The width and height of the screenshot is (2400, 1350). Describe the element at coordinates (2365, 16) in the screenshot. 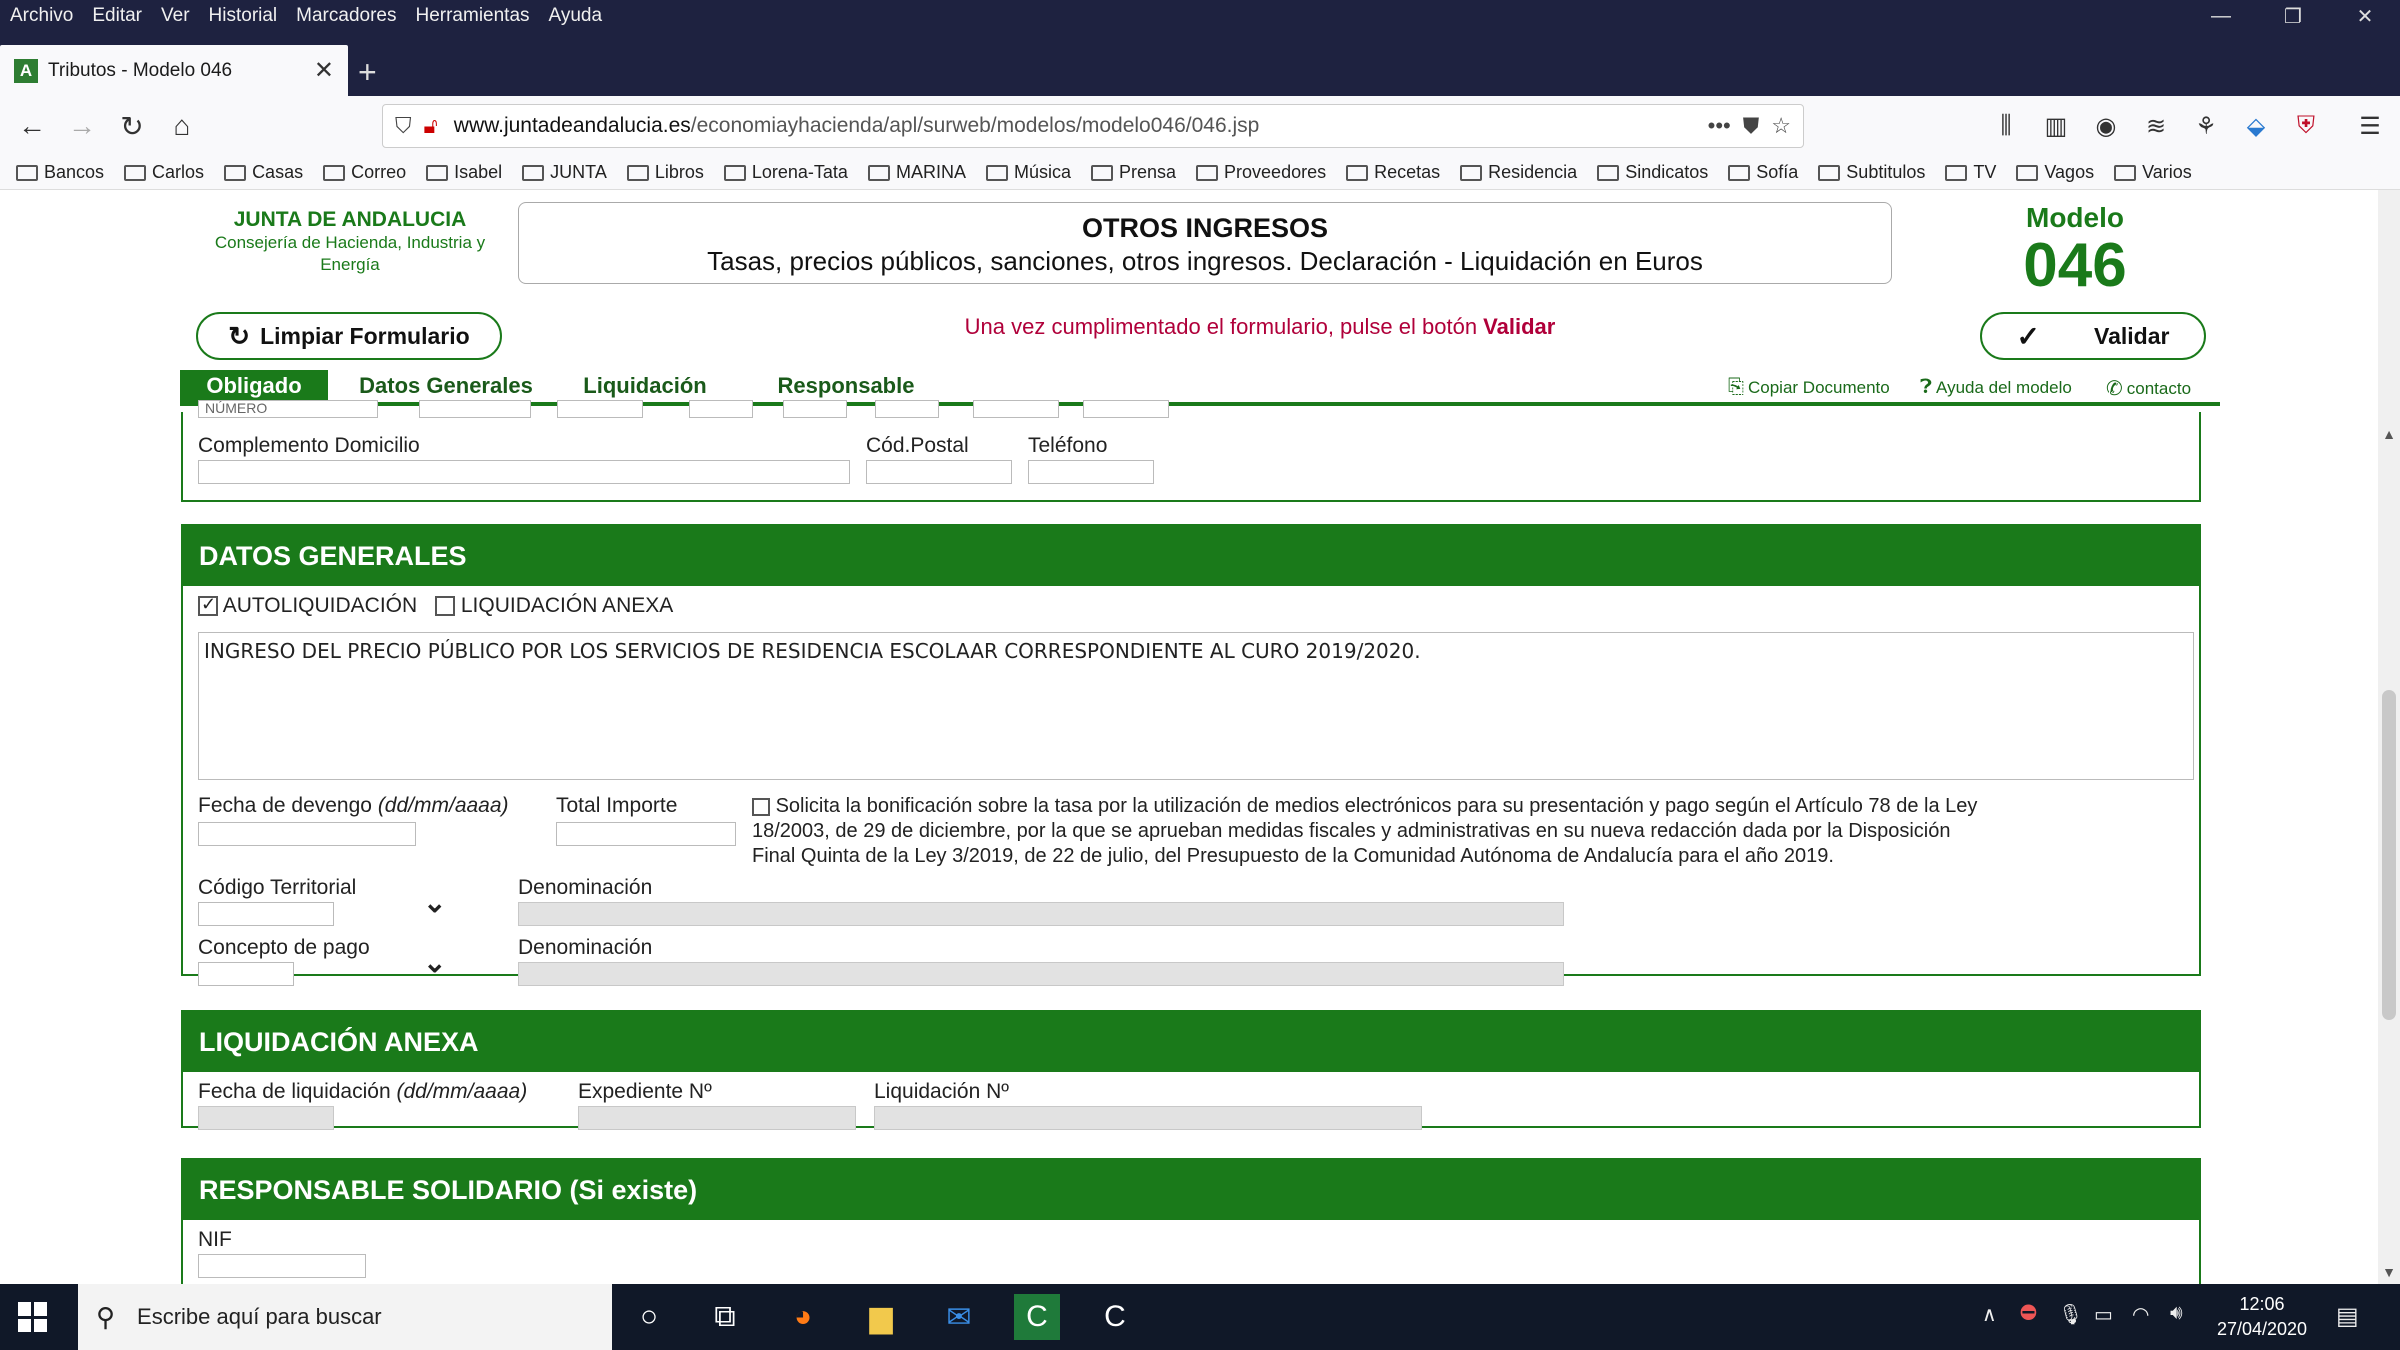

I see `close-window-icon: ✕` at that location.